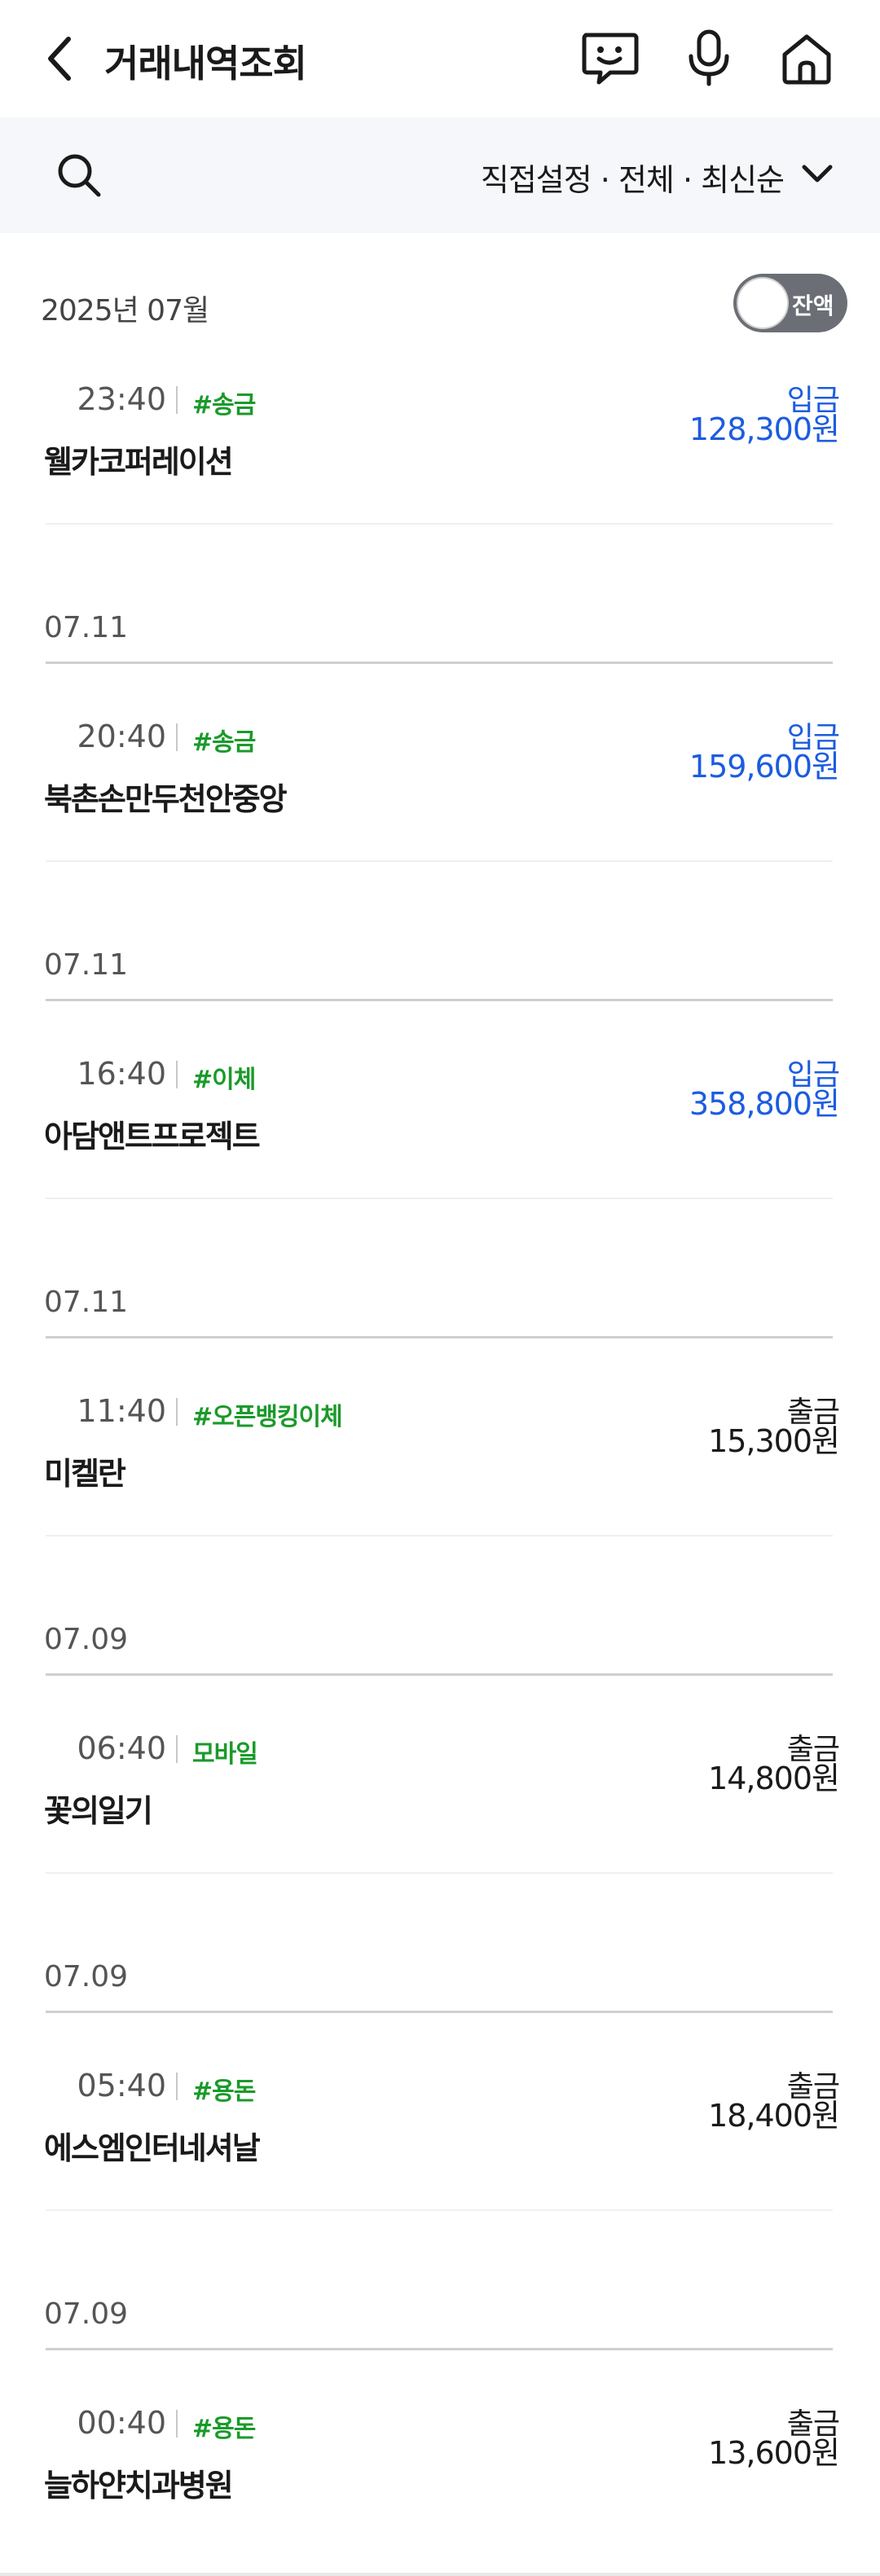  I want to click on bottom-edge, so click(440, 2574).